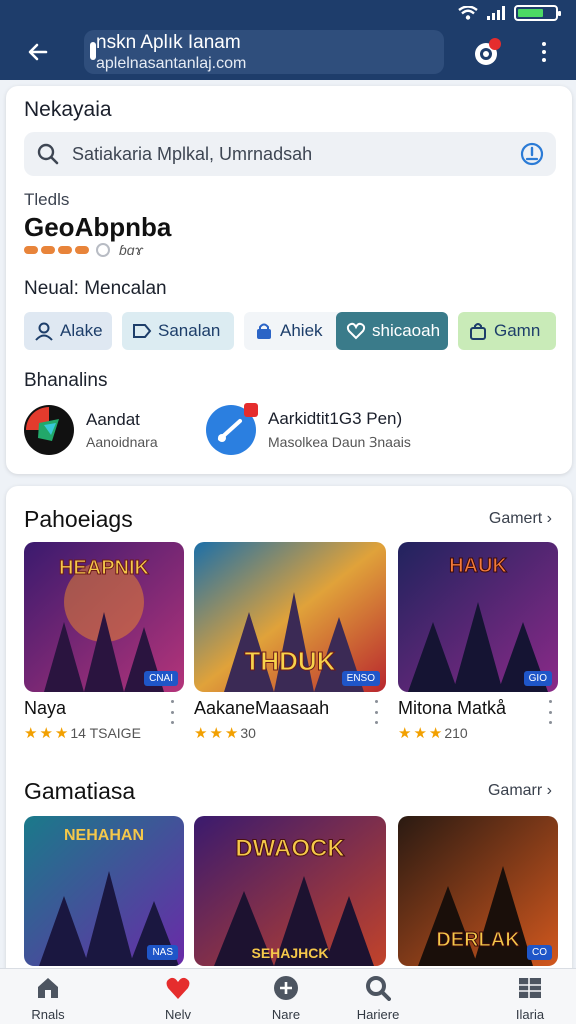 The width and height of the screenshot is (576, 1024). I want to click on nav-item-nelv: Nelv, so click(178, 999).